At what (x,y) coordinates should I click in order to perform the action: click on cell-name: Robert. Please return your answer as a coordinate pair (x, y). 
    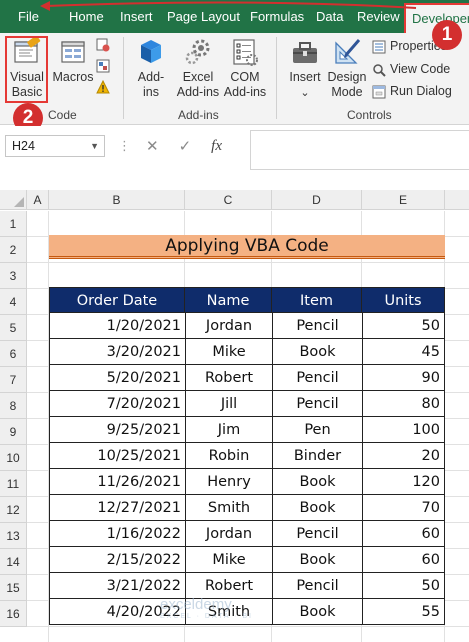
    Looking at the image, I should click on (228, 378).